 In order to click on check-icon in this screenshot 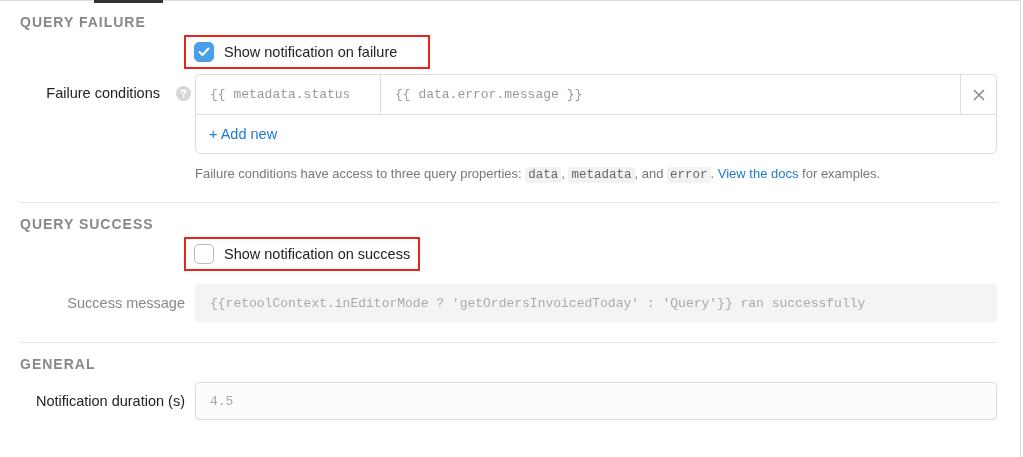, I will do `click(204, 52)`.